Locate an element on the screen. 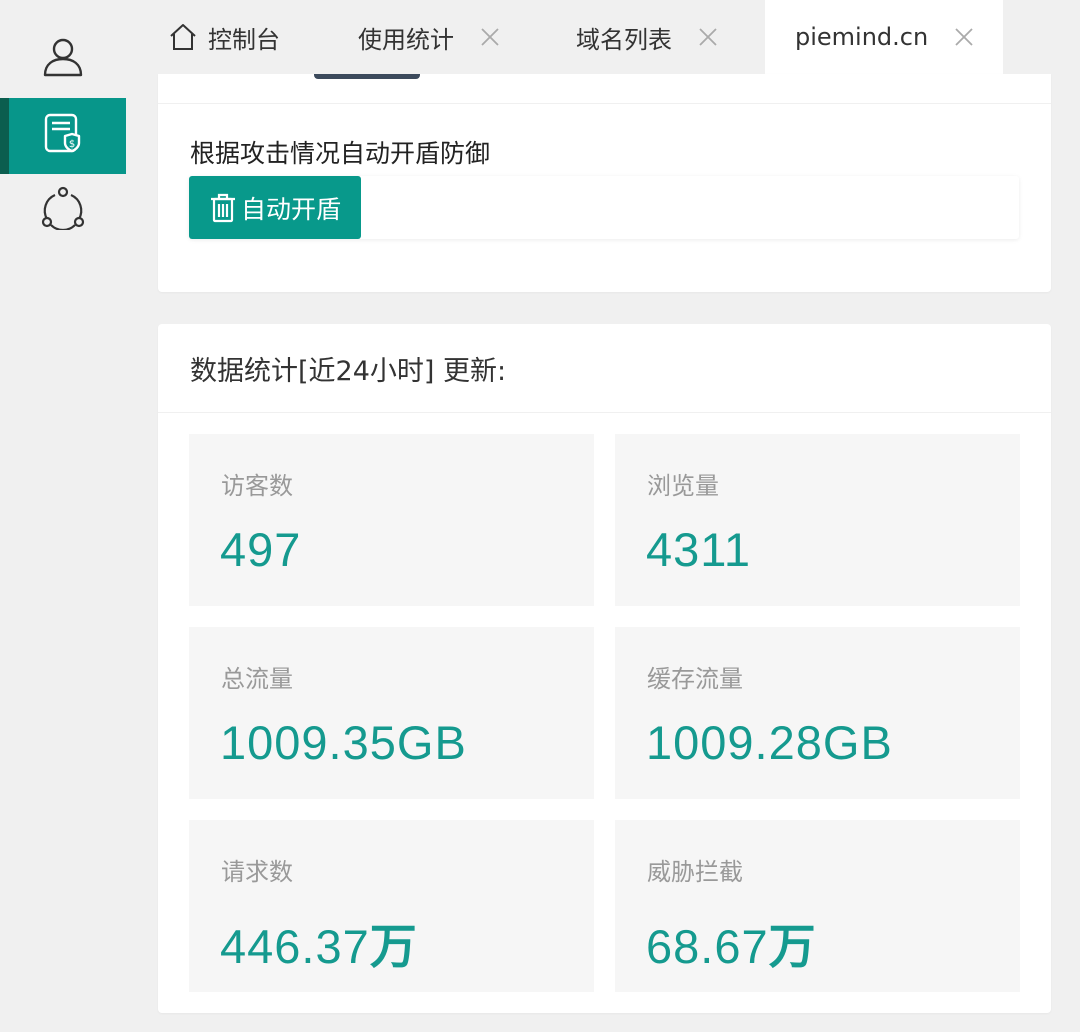 This screenshot has height=1032, width=1080. sidebar-item-domain-protection: $ is located at coordinates (63, 136).